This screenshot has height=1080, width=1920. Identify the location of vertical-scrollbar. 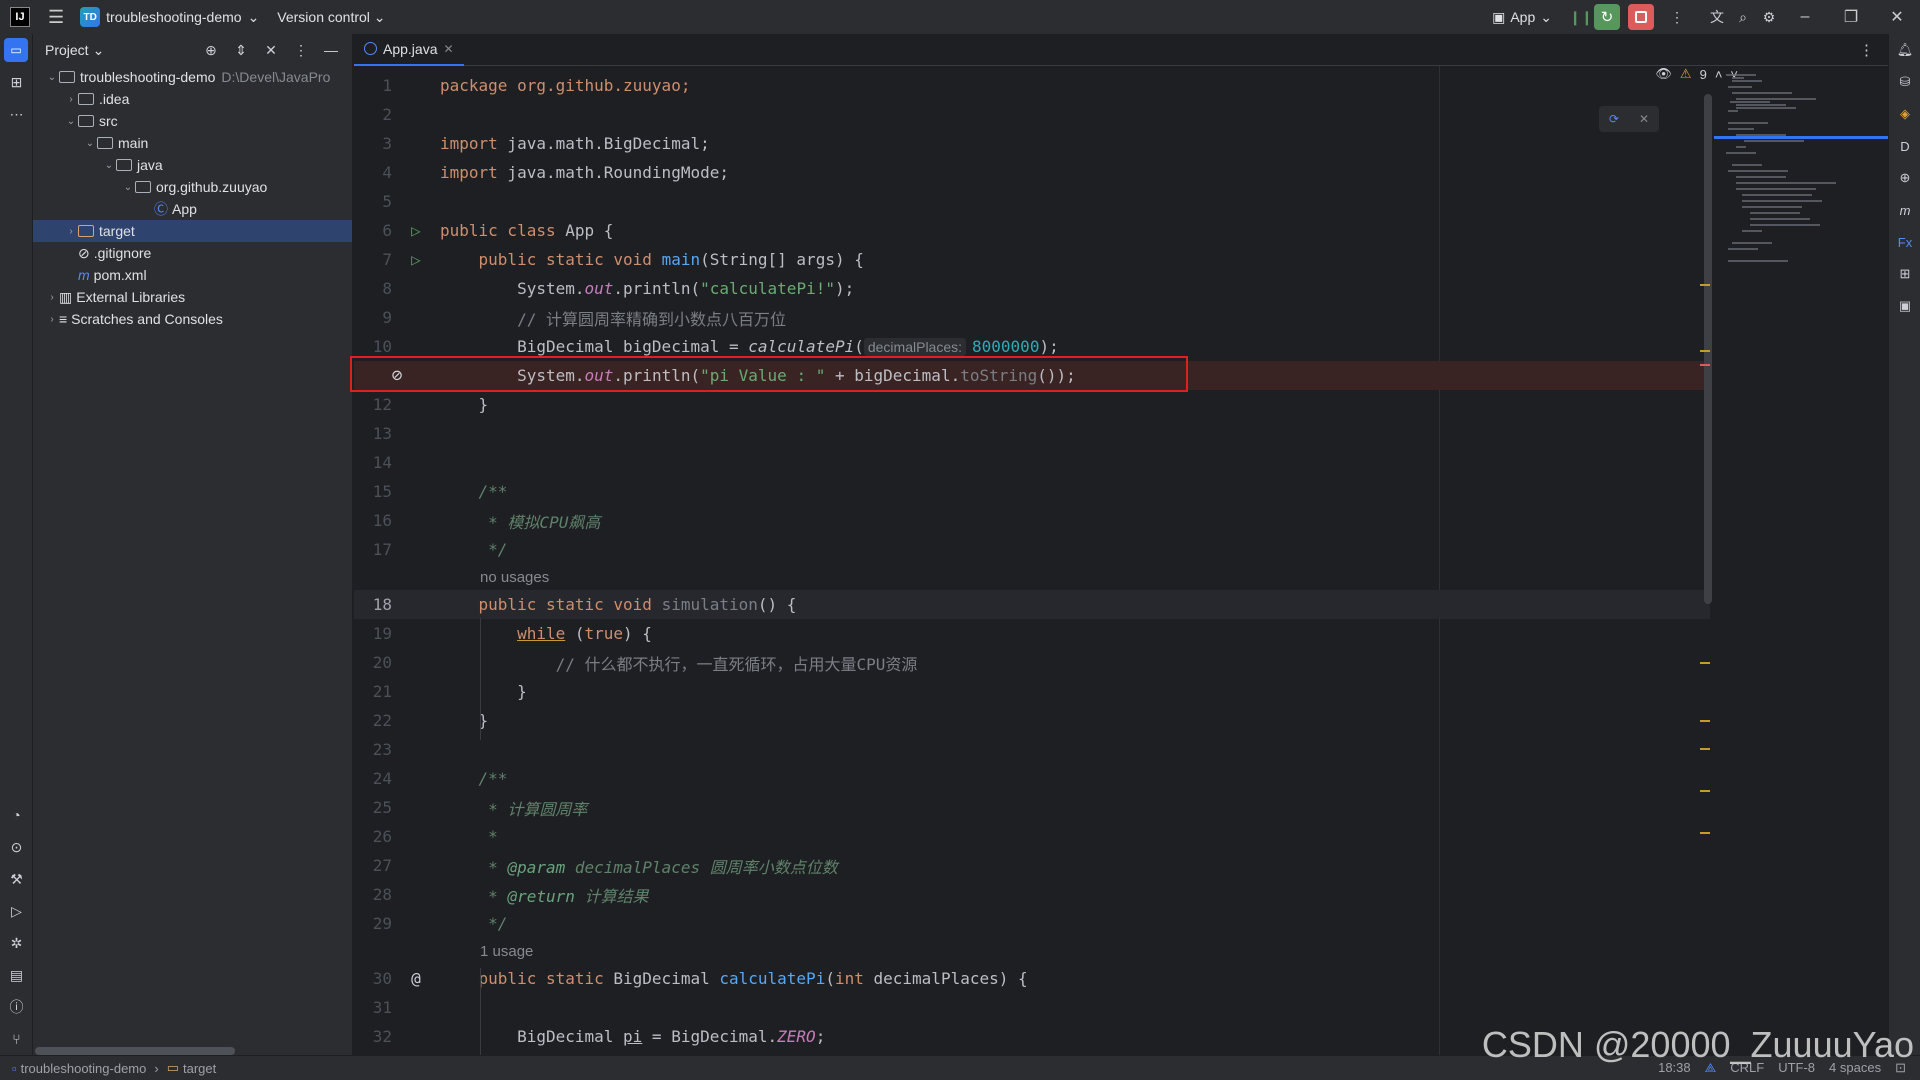
(1708, 349).